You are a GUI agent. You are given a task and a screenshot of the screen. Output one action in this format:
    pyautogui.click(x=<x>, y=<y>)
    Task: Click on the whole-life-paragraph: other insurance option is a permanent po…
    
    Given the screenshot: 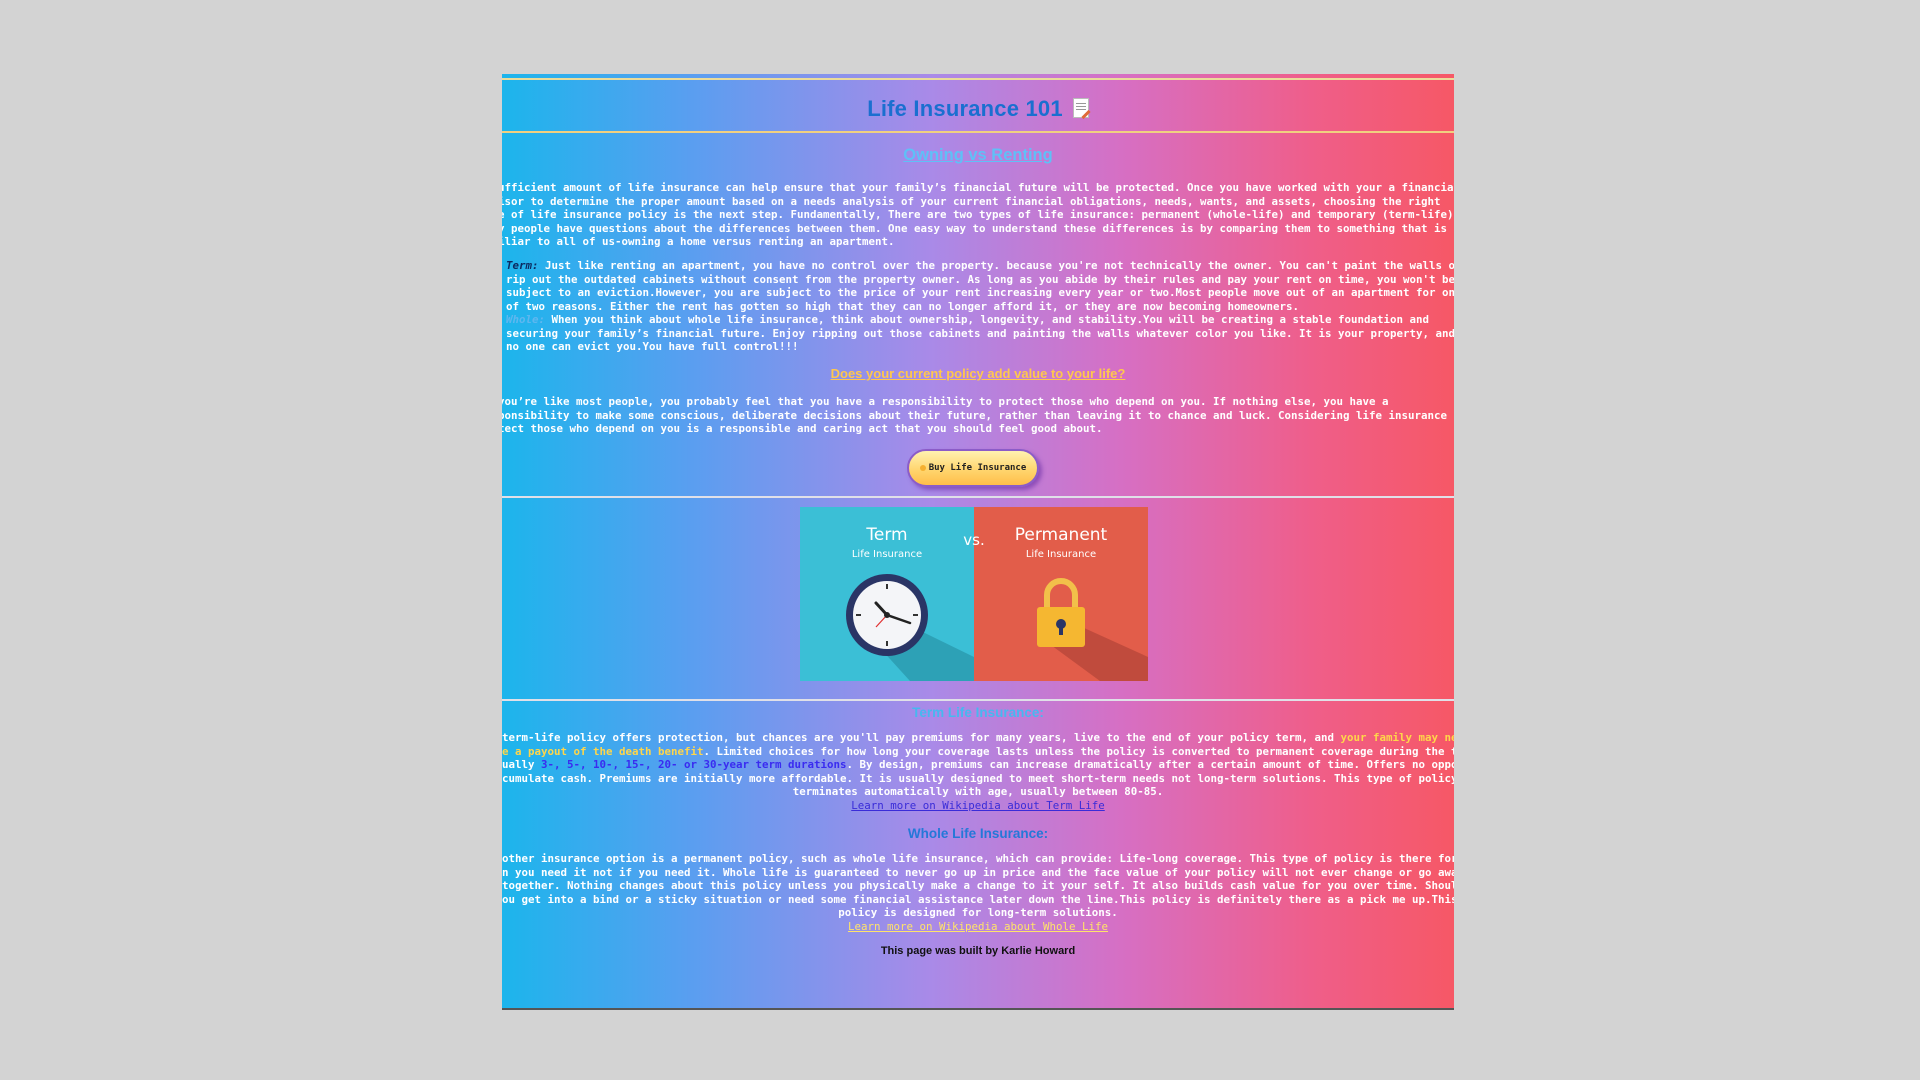 What is the action you would take?
    pyautogui.click(x=978, y=892)
    